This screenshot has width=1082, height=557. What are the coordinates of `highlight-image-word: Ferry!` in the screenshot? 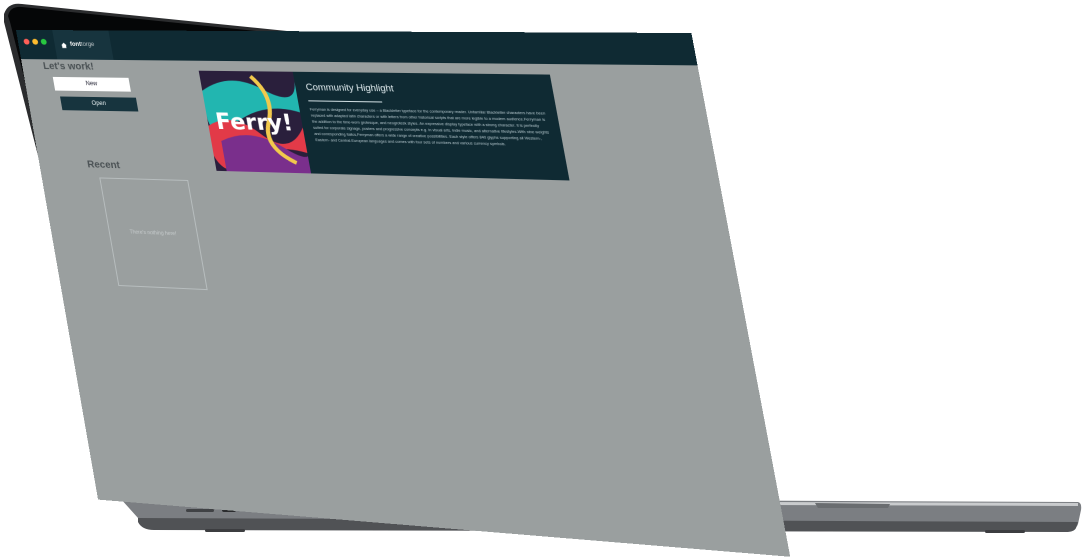 It's located at (254, 122).